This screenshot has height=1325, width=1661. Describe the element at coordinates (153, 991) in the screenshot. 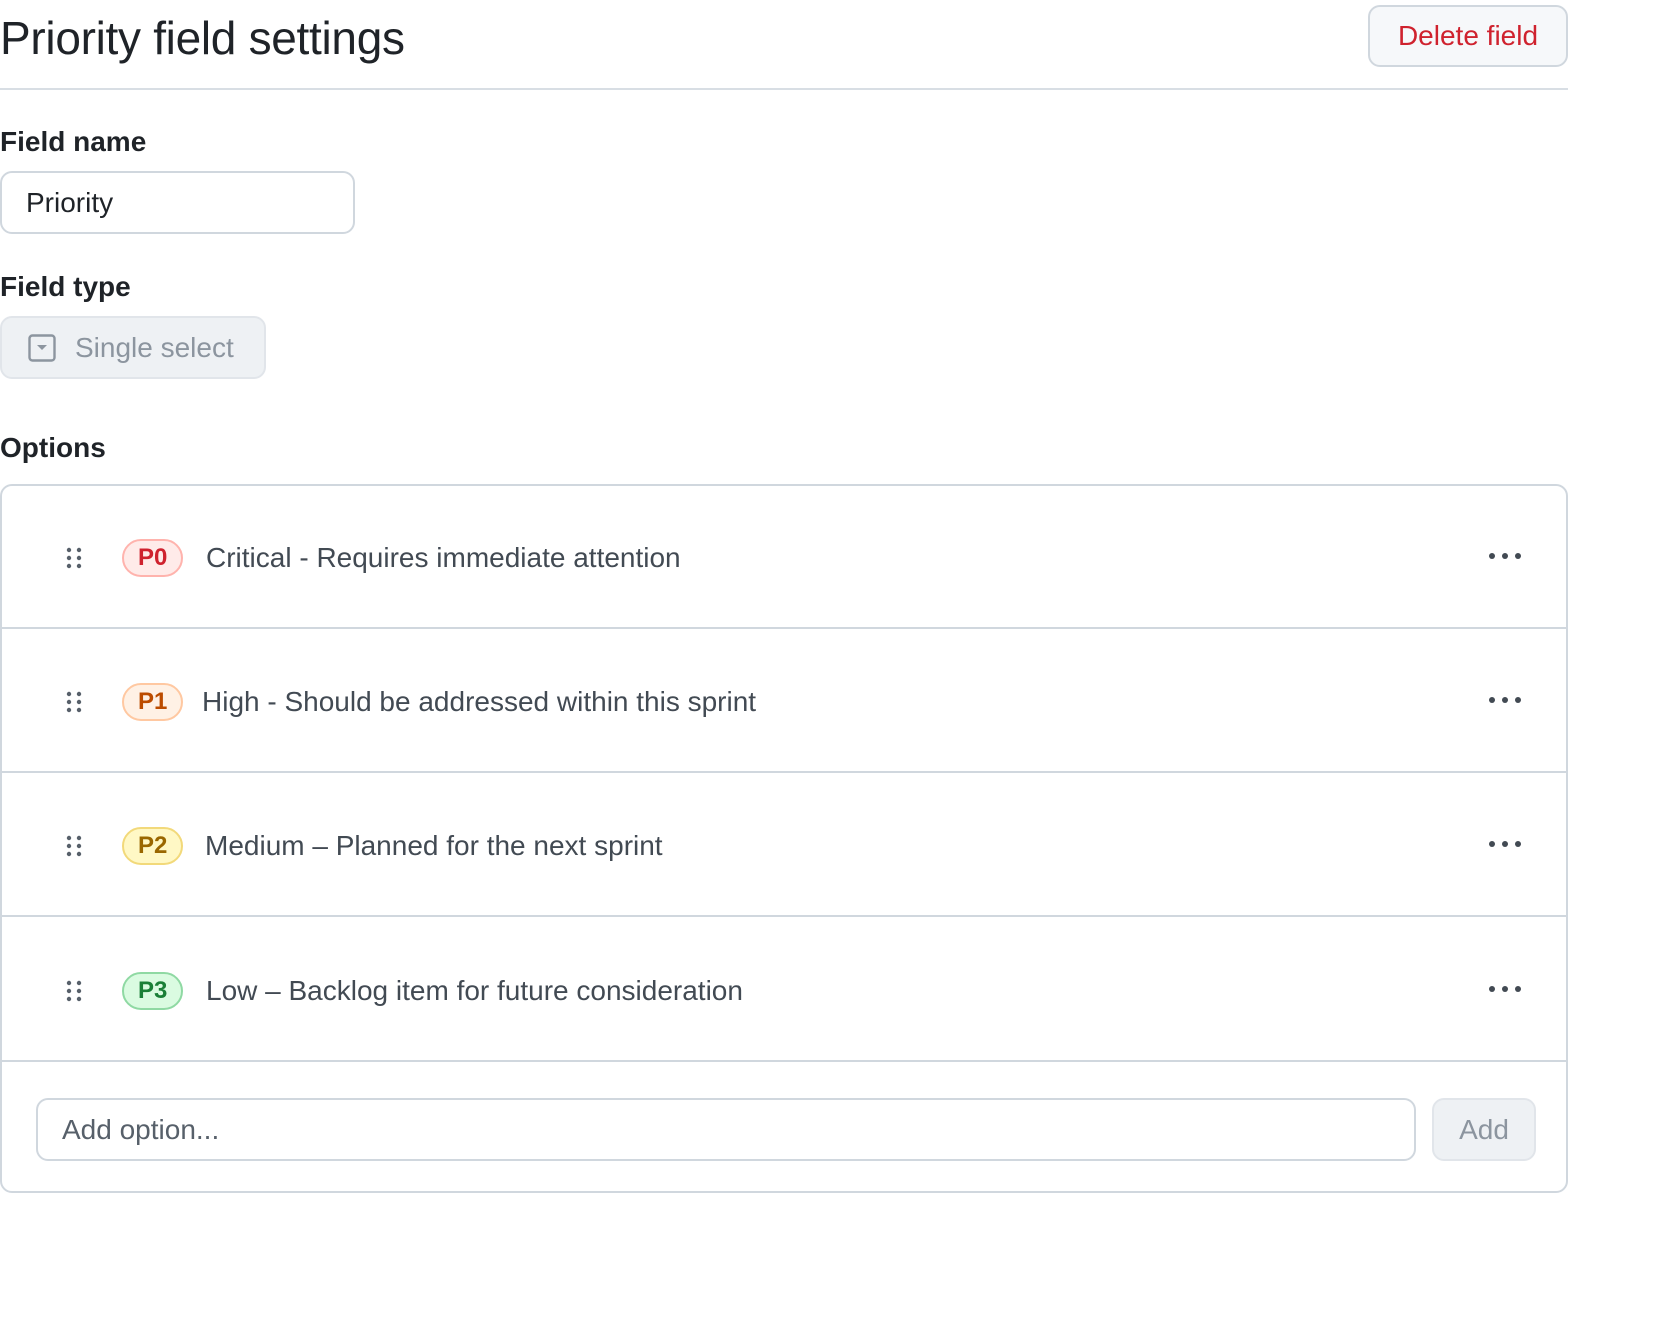

I see `option-badge: P3` at that location.